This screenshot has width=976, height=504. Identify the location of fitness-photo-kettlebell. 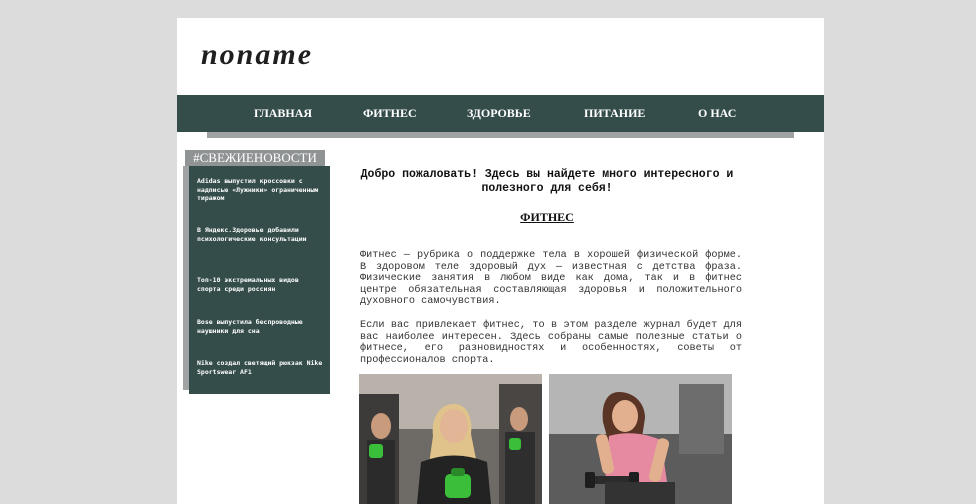
(450, 439).